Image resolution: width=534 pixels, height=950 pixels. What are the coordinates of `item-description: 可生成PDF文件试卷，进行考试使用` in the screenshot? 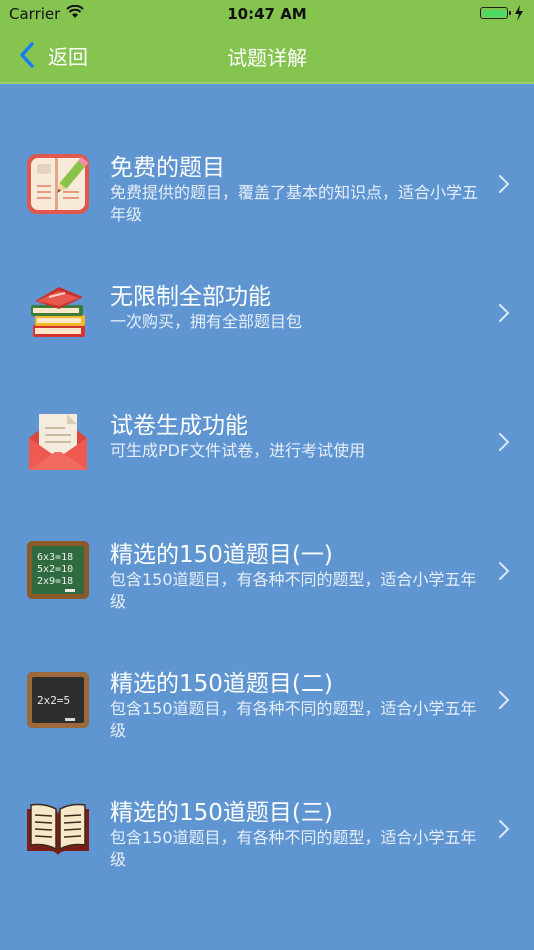 It's located at (238, 450).